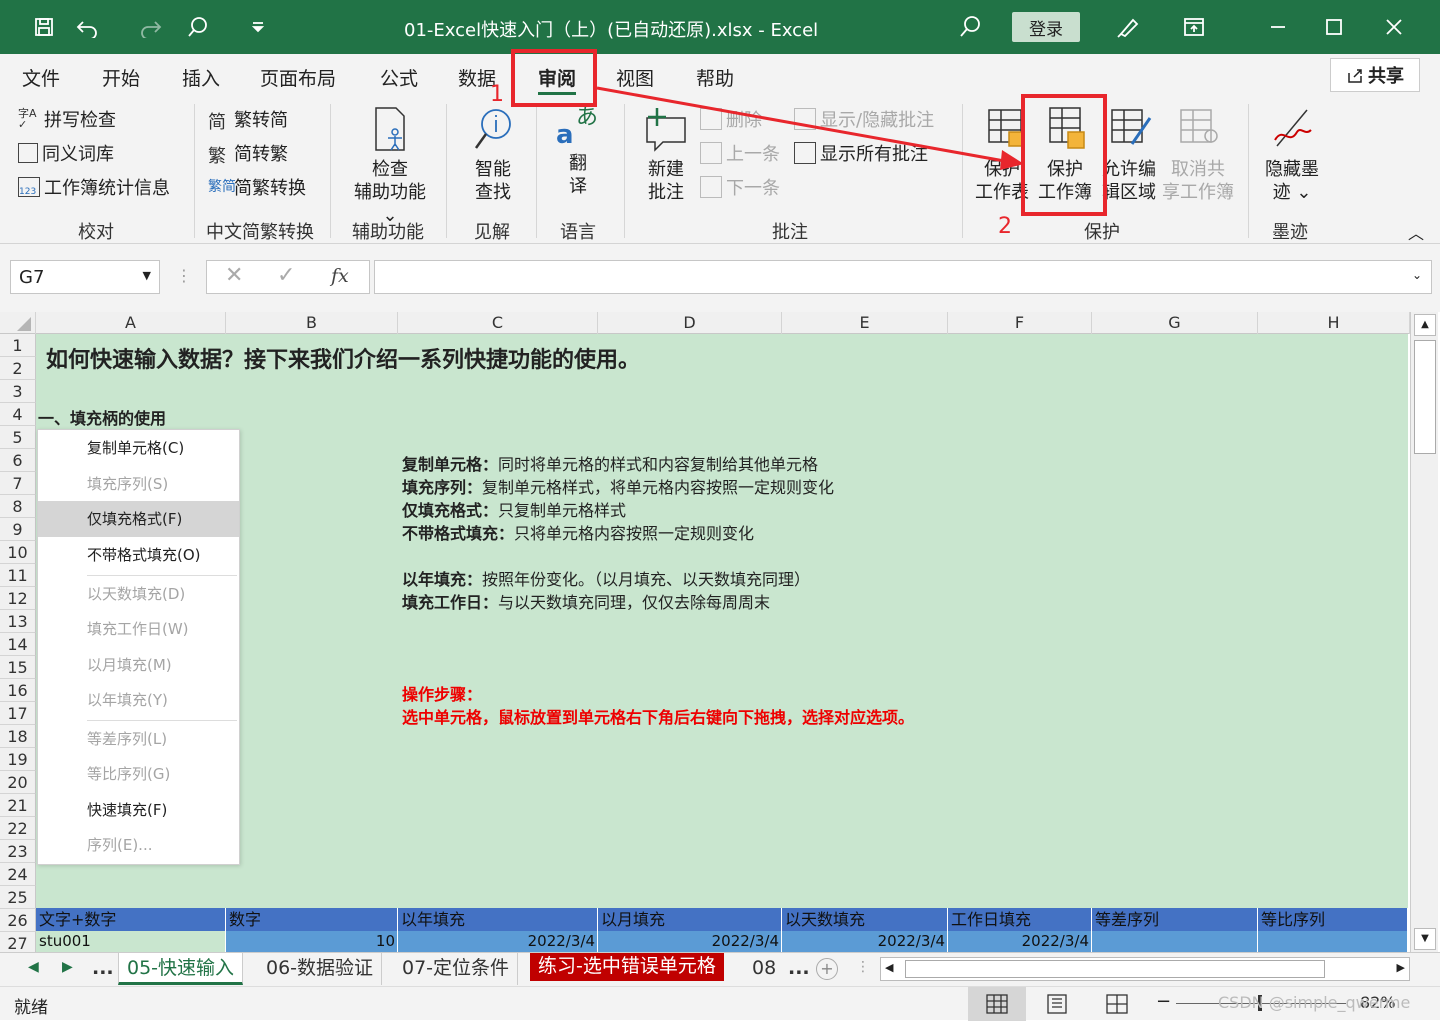  I want to click on row-header: 24, so click(18, 874).